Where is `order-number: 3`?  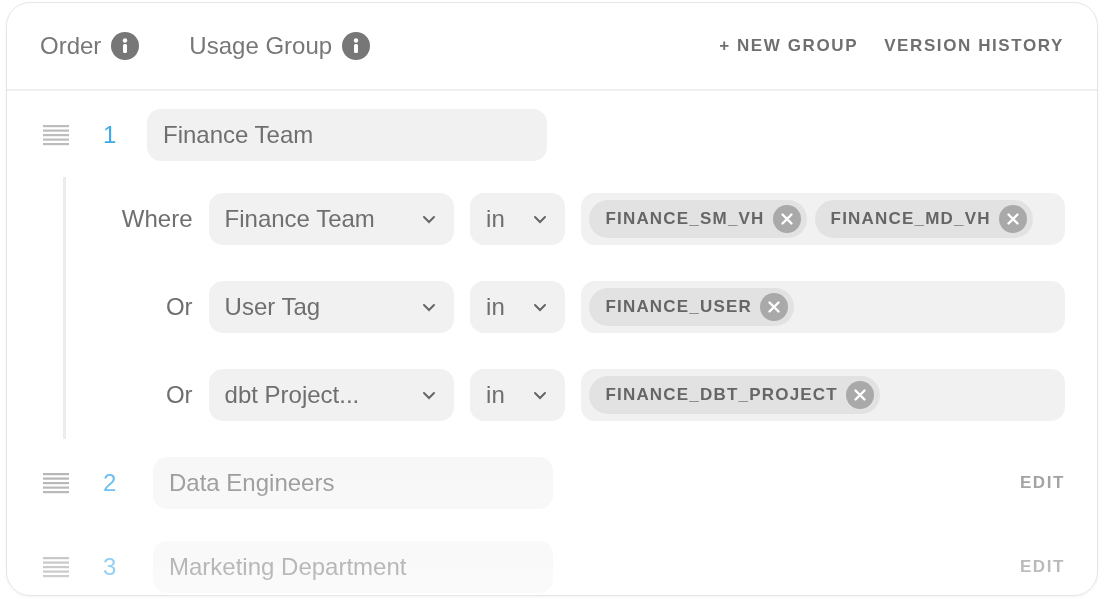 order-number: 3 is located at coordinates (110, 567).